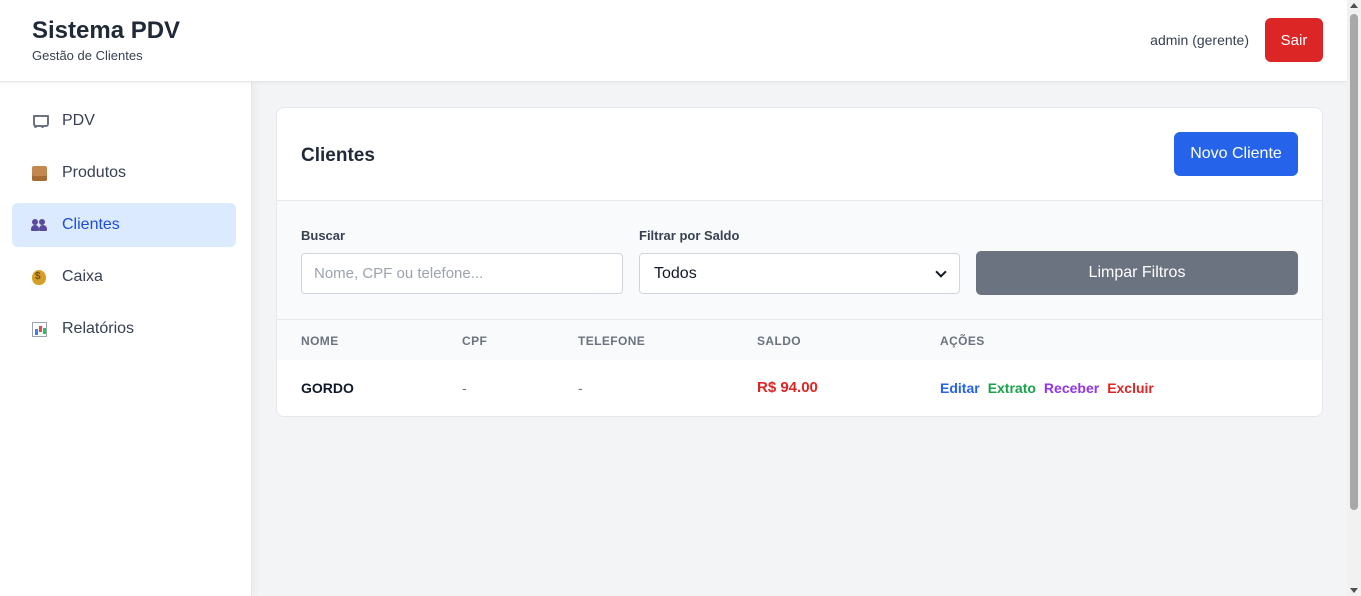 The height and width of the screenshot is (596, 1361). I want to click on bar-chart-icon, so click(39, 329).